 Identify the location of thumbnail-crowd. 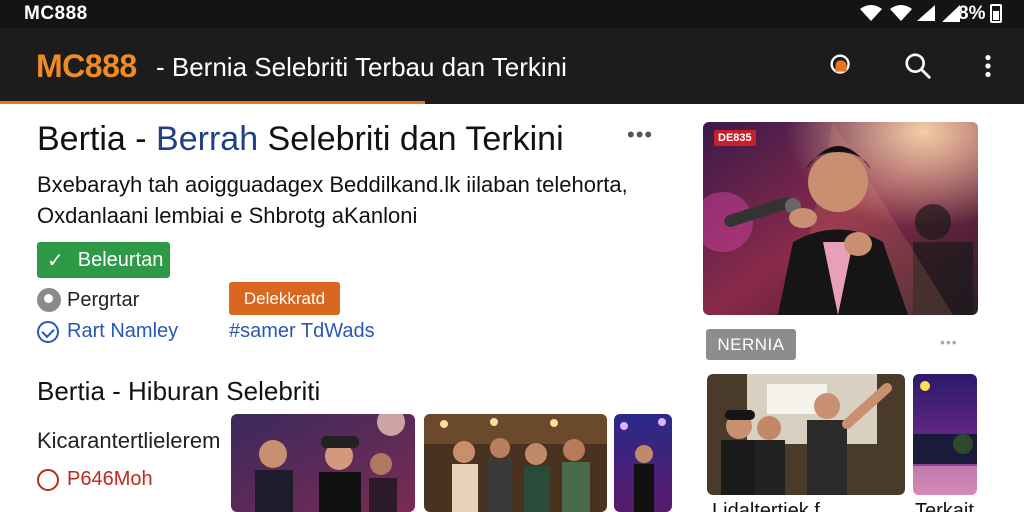
(515, 463).